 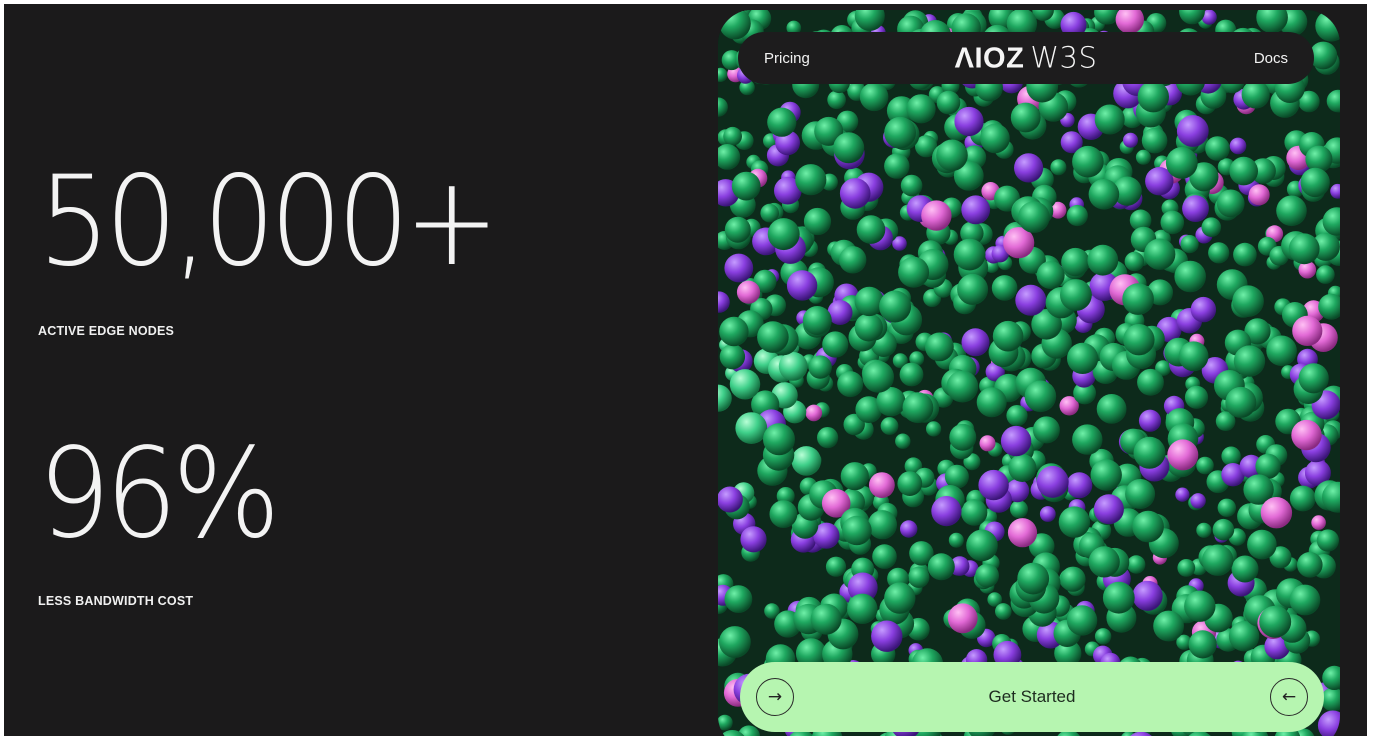 What do you see at coordinates (1026, 58) in the screenshot?
I see `brand-logo: ΛIOZ W3S` at bounding box center [1026, 58].